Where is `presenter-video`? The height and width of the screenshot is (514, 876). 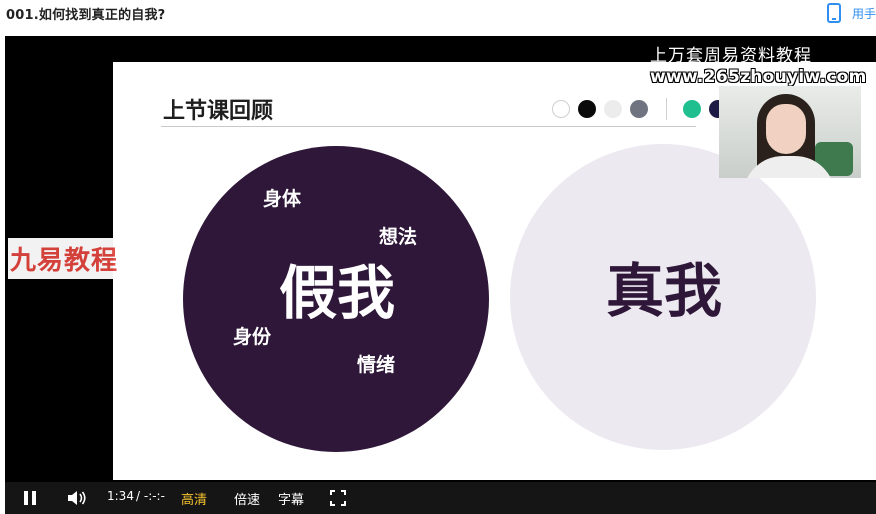
presenter-video is located at coordinates (790, 132).